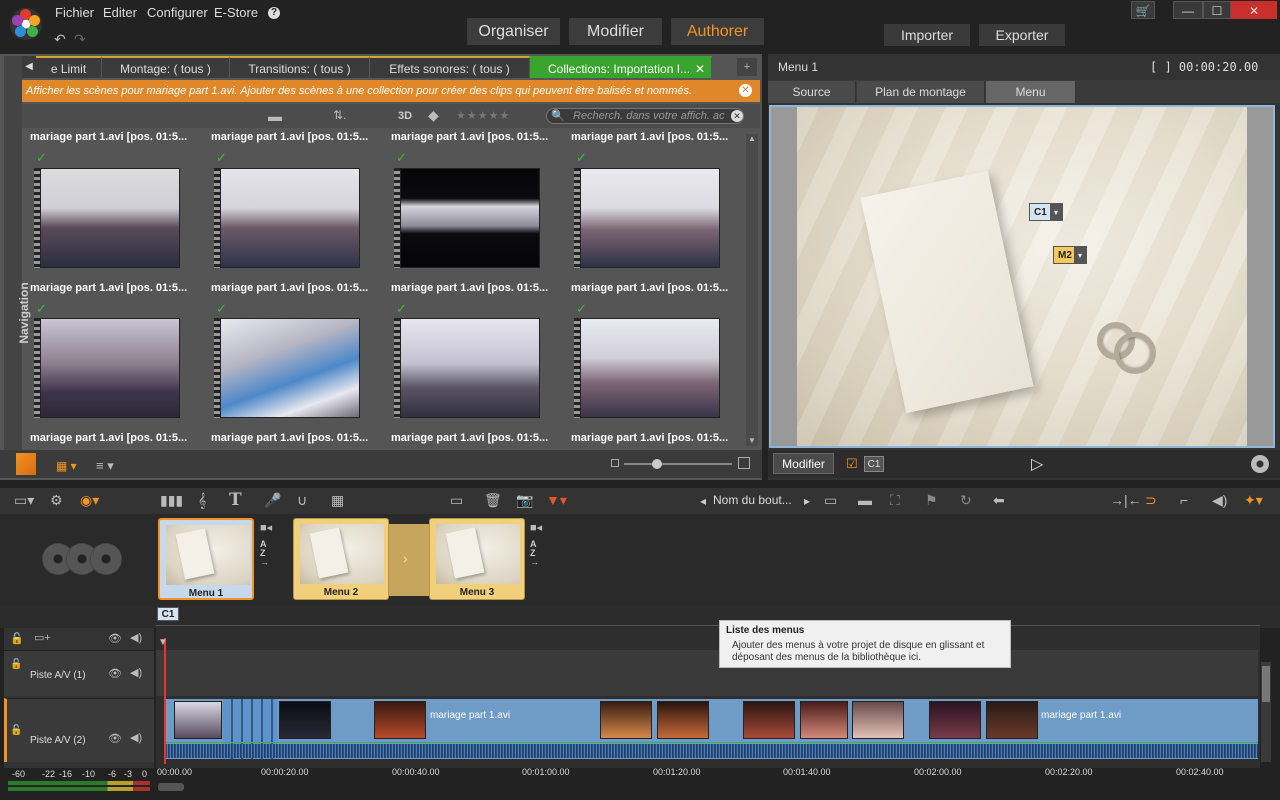 The width and height of the screenshot is (1280, 800). What do you see at coordinates (1143, 10) in the screenshot?
I see `cart-icon: 🛒` at bounding box center [1143, 10].